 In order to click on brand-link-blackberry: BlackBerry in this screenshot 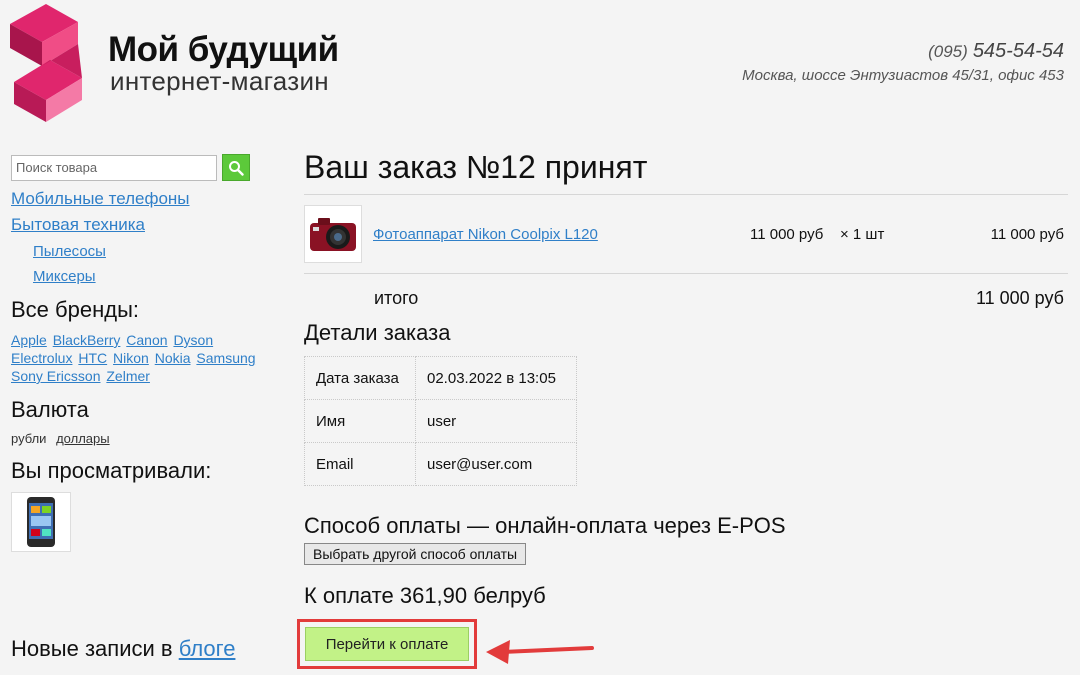, I will do `click(87, 340)`.